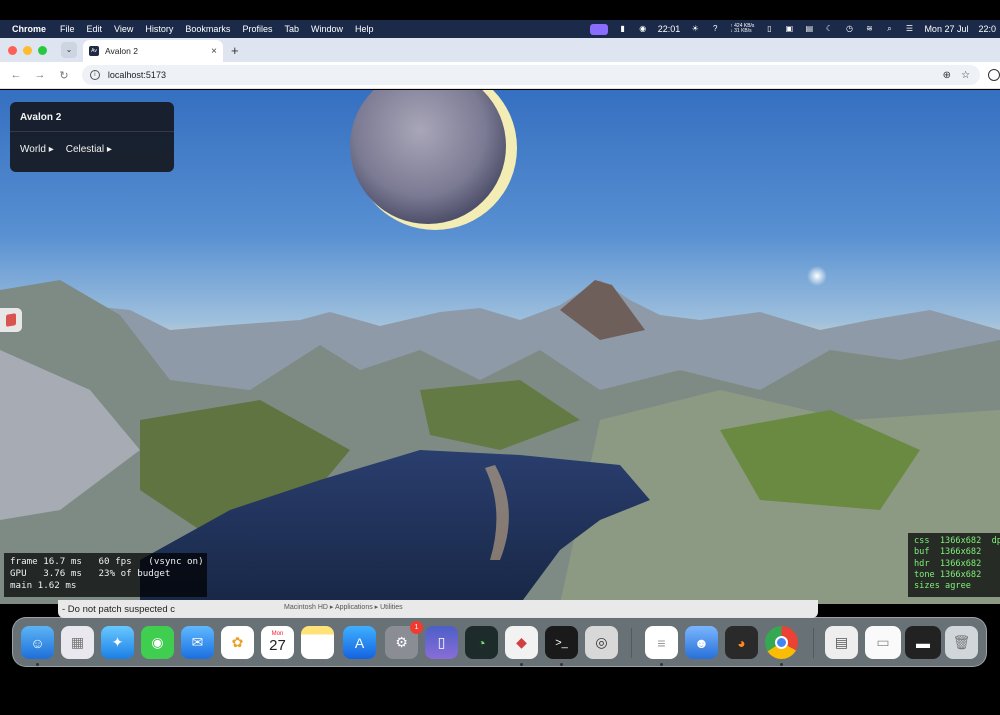 The width and height of the screenshot is (1000, 715). What do you see at coordinates (157, 642) in the screenshot?
I see `messages-icon: ◉` at bounding box center [157, 642].